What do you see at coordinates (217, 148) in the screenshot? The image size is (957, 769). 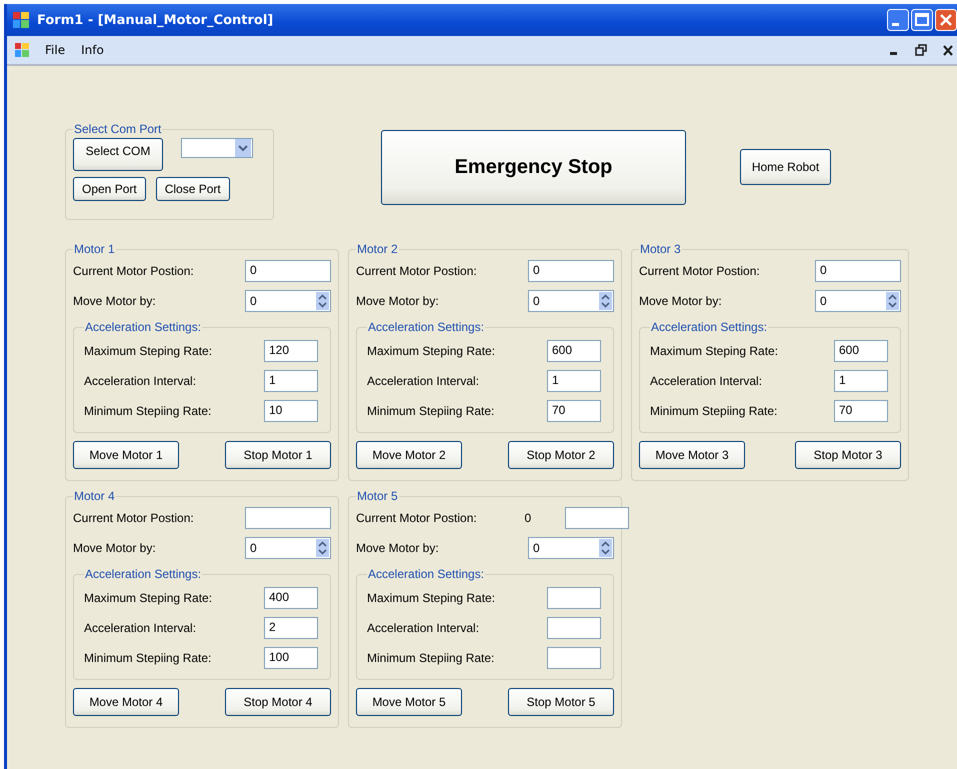 I see `port-dropdown` at bounding box center [217, 148].